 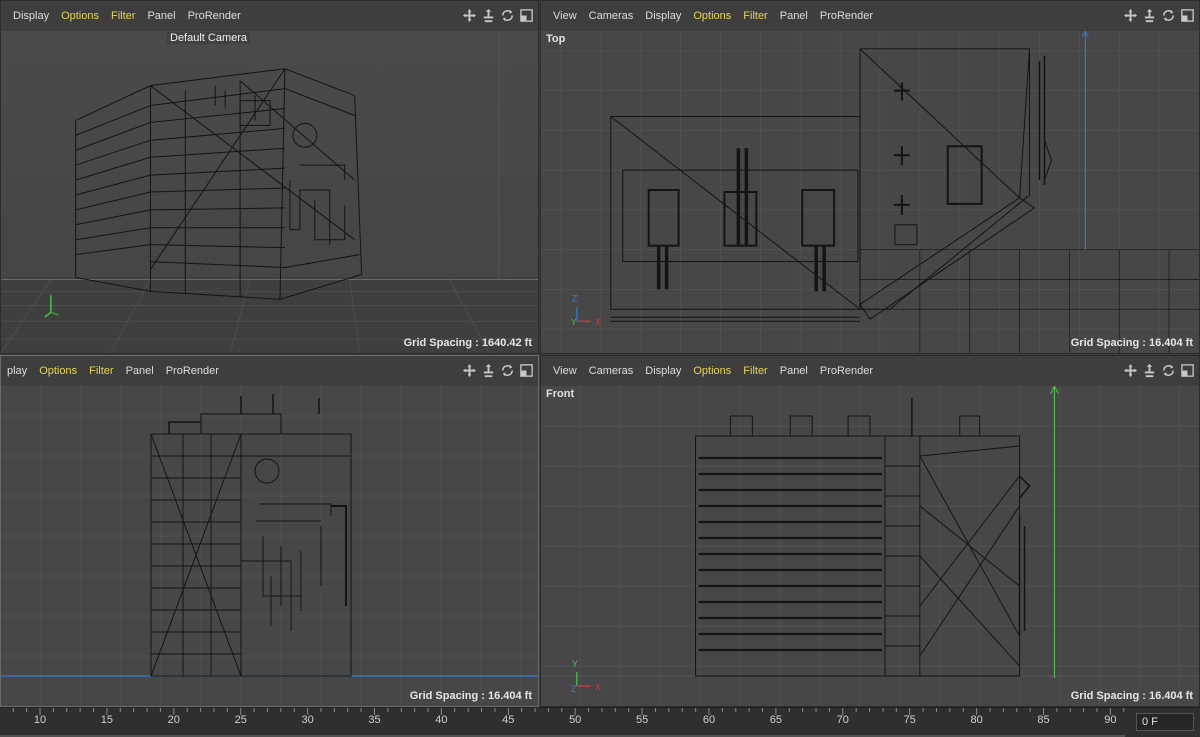 What do you see at coordinates (374, 720) in the screenshot?
I see `timeline-tick-label: 35` at bounding box center [374, 720].